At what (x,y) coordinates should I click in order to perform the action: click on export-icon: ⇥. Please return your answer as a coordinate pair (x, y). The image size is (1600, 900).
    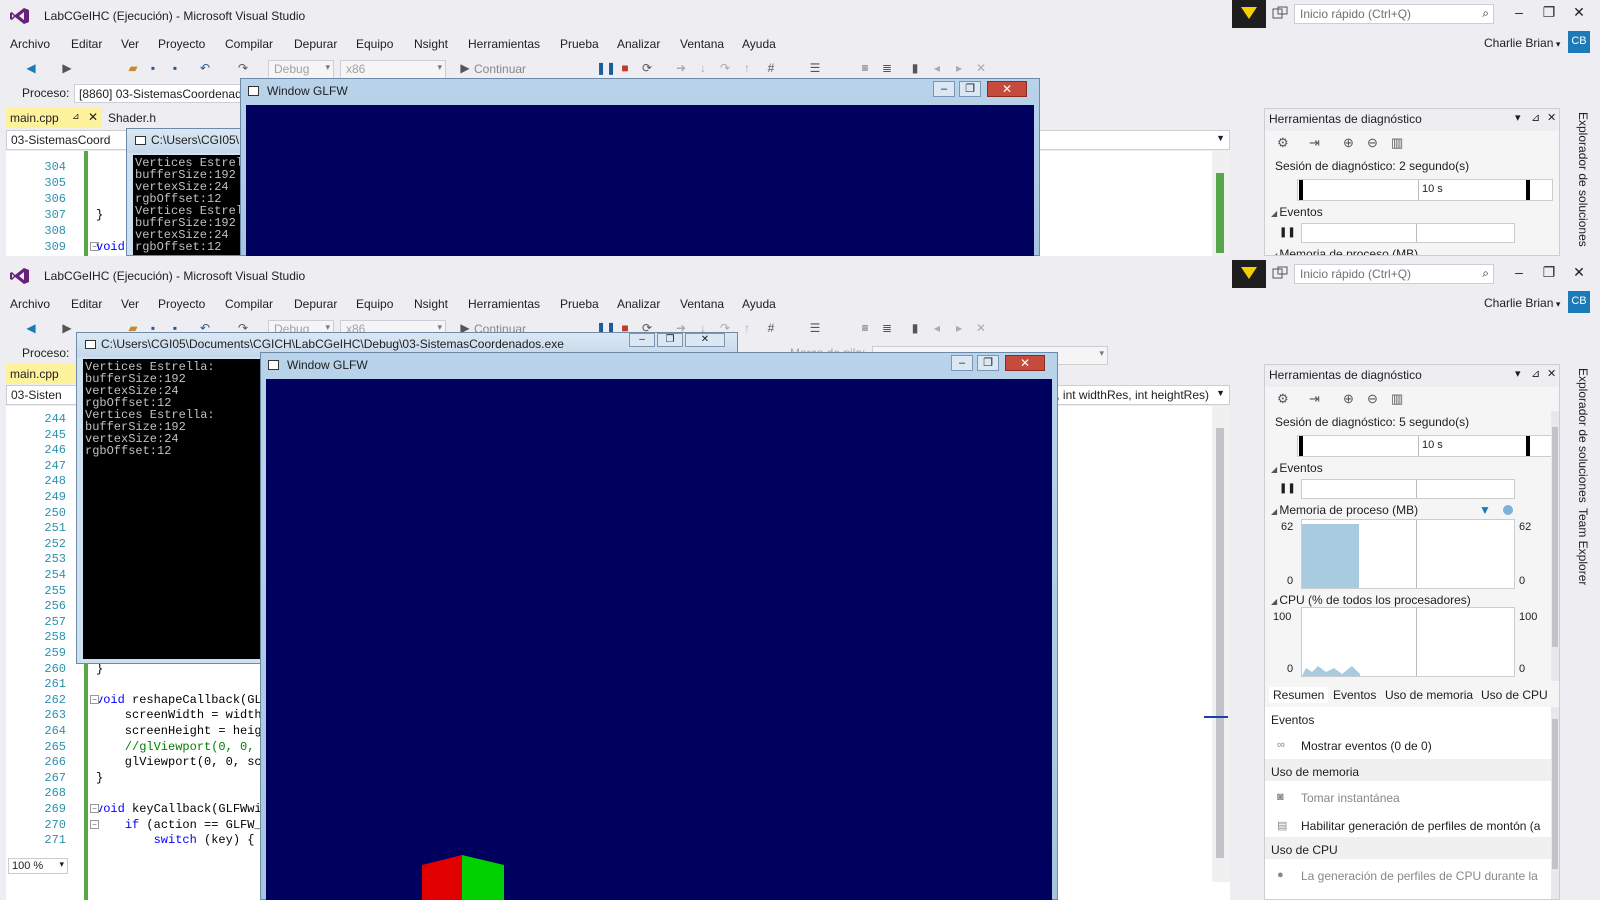
    Looking at the image, I should click on (1314, 399).